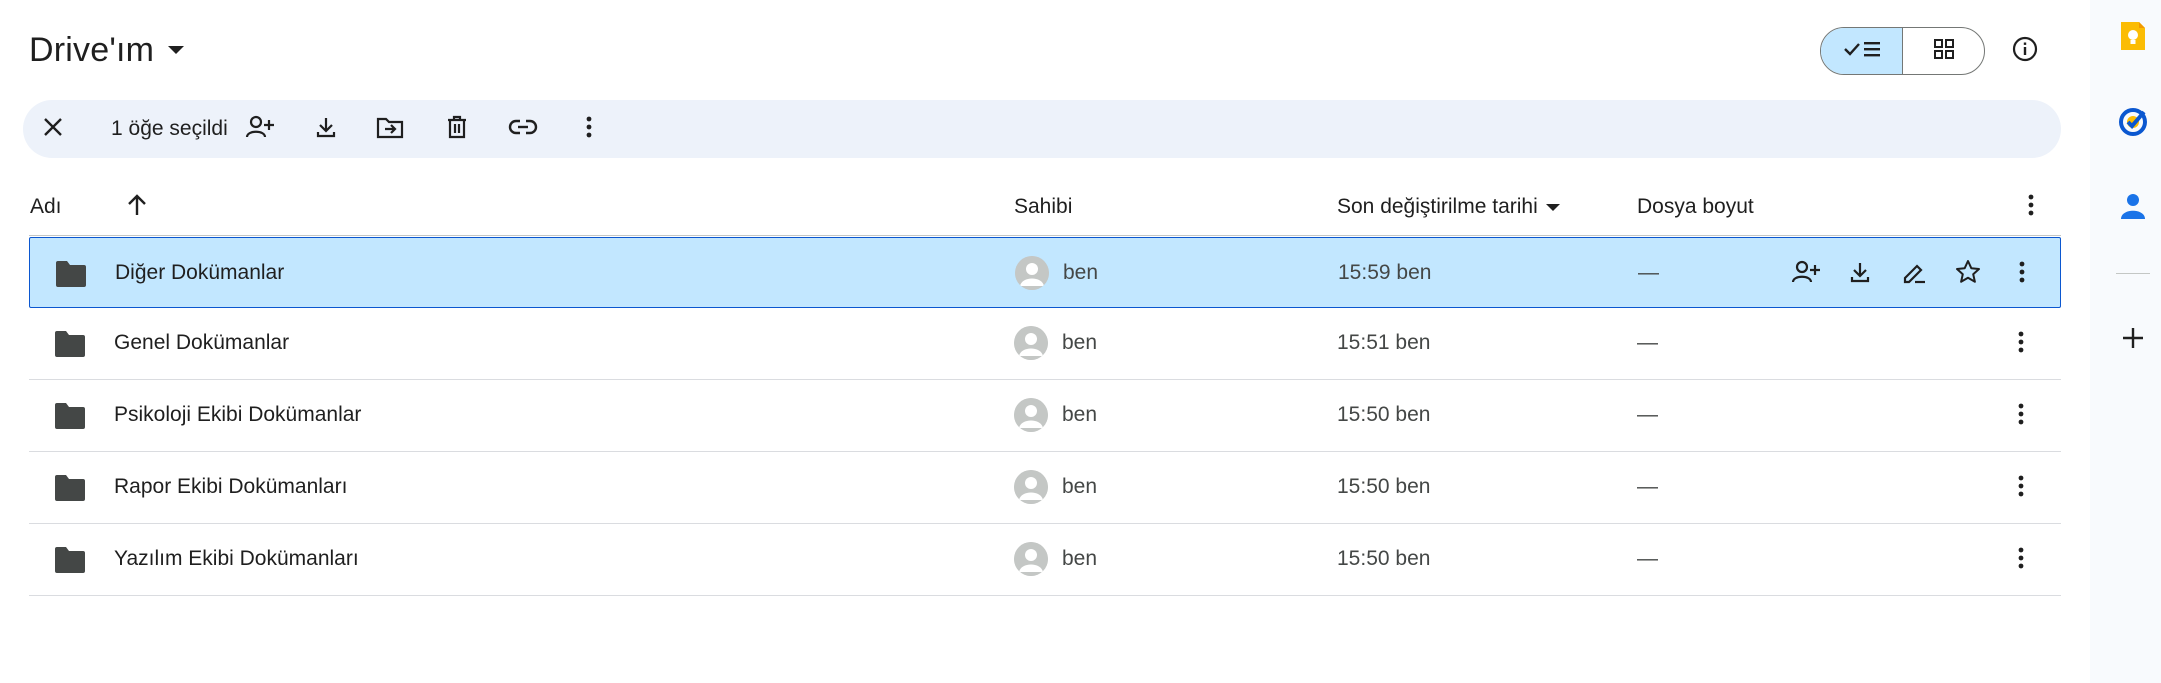  I want to click on page-title: Drive'ım, so click(92, 49).